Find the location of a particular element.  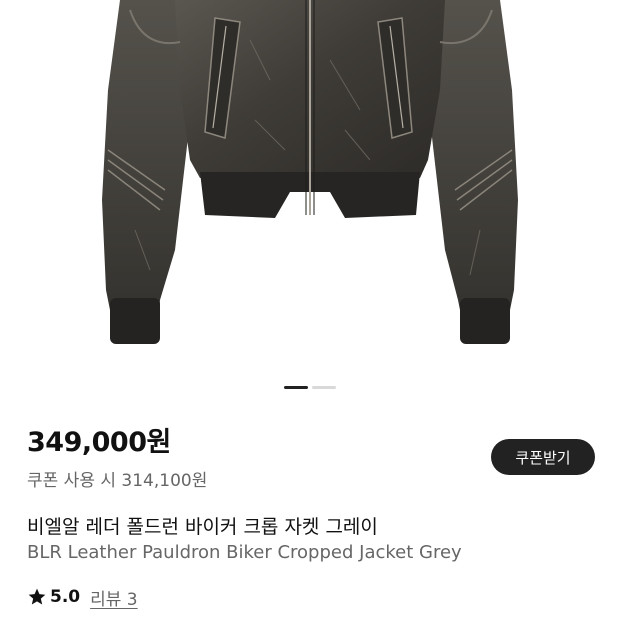

star-icon is located at coordinates (37, 597).